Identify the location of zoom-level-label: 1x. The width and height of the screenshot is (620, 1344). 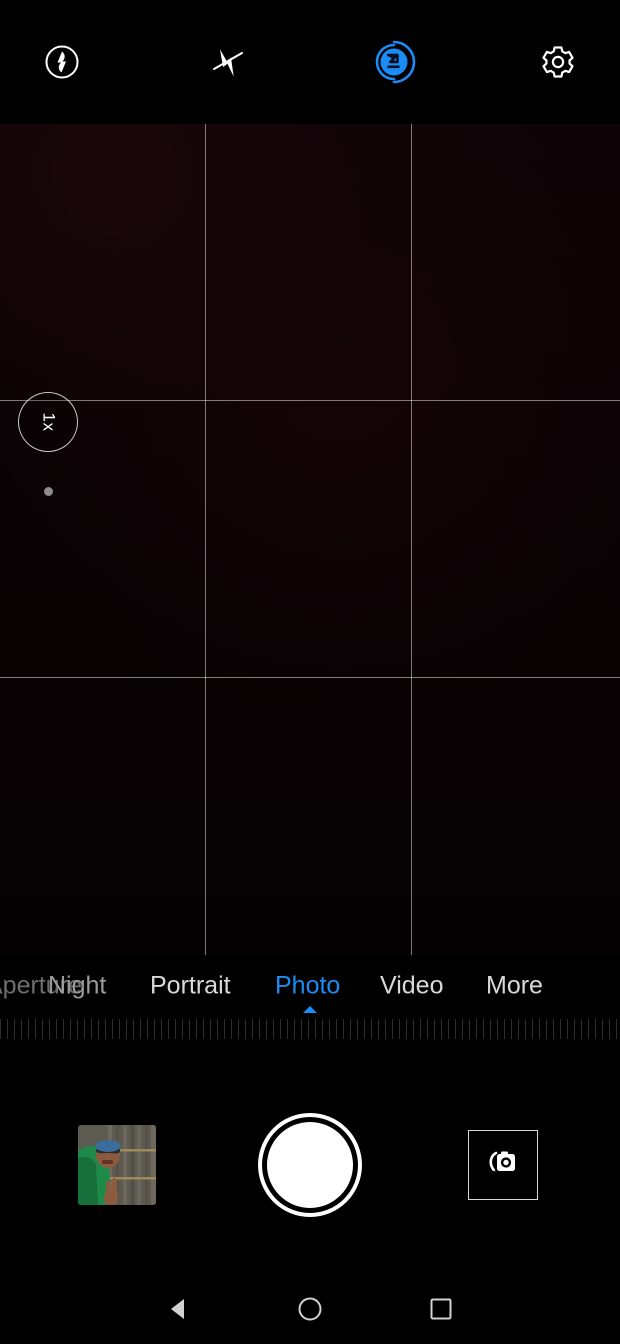
(48, 422).